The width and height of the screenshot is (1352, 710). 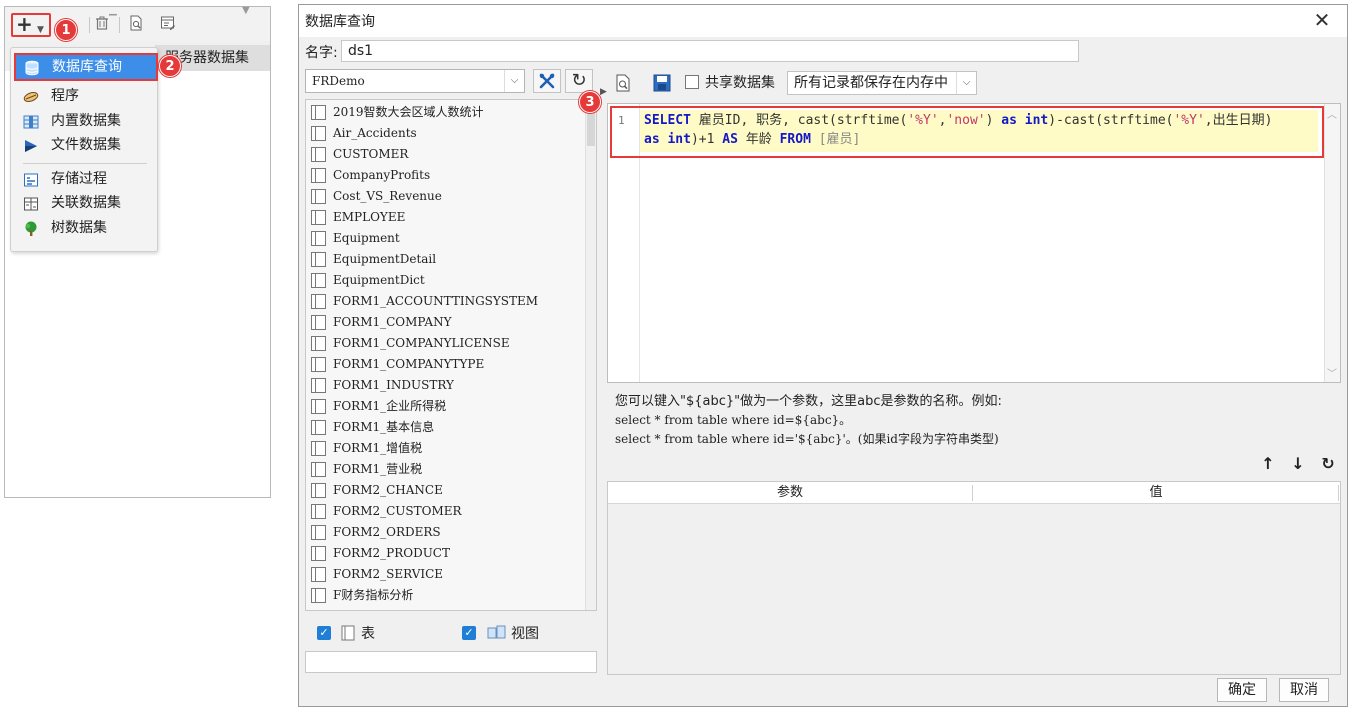 I want to click on table-list-item: FORM1_营业税, so click(x=447, y=469).